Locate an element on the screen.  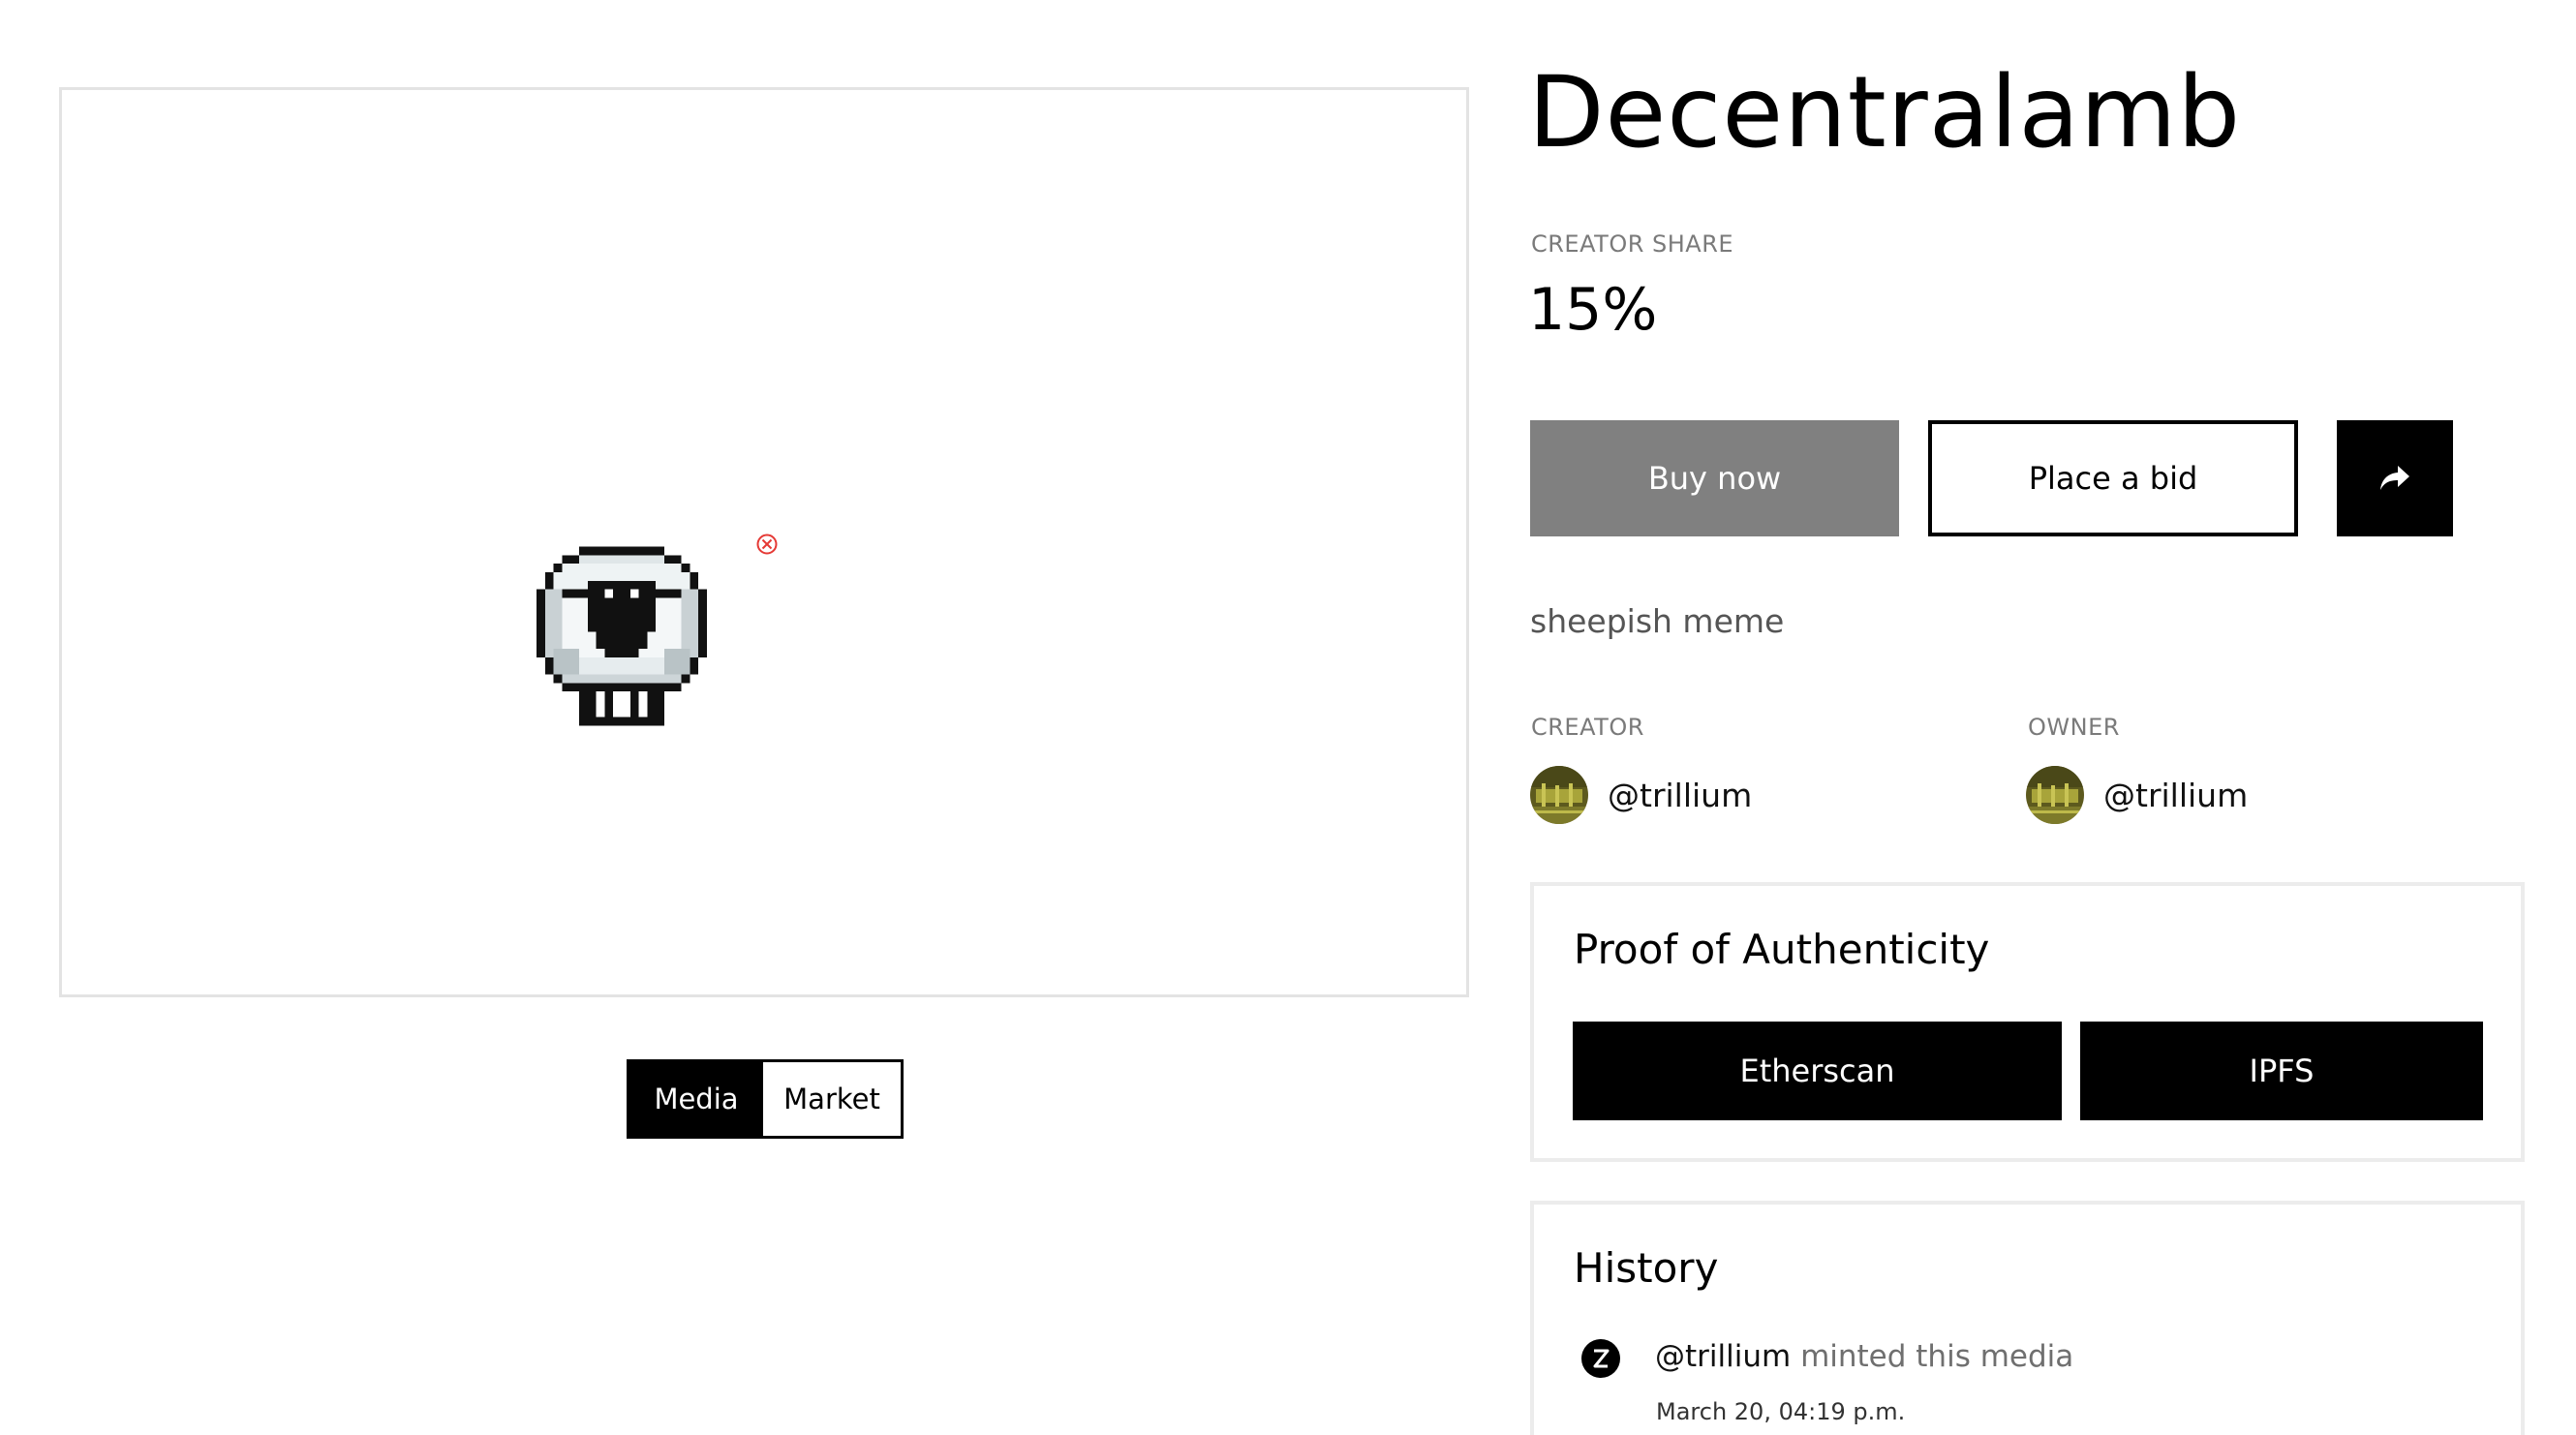
share-arrow-icon is located at coordinates (2394, 478).